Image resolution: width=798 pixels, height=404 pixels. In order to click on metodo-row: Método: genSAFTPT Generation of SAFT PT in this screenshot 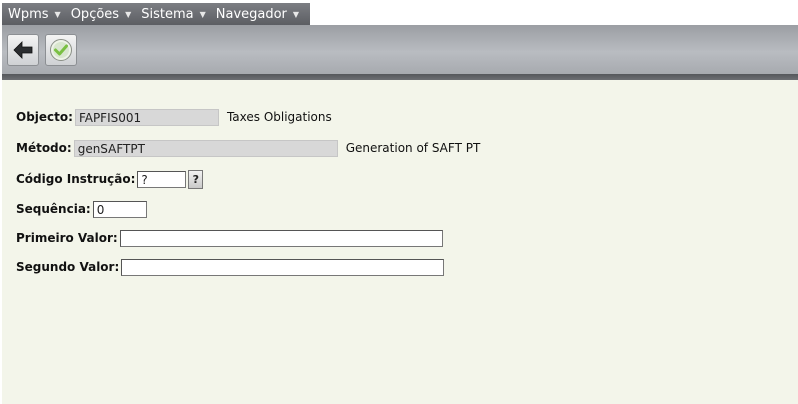, I will do `click(248, 148)`.